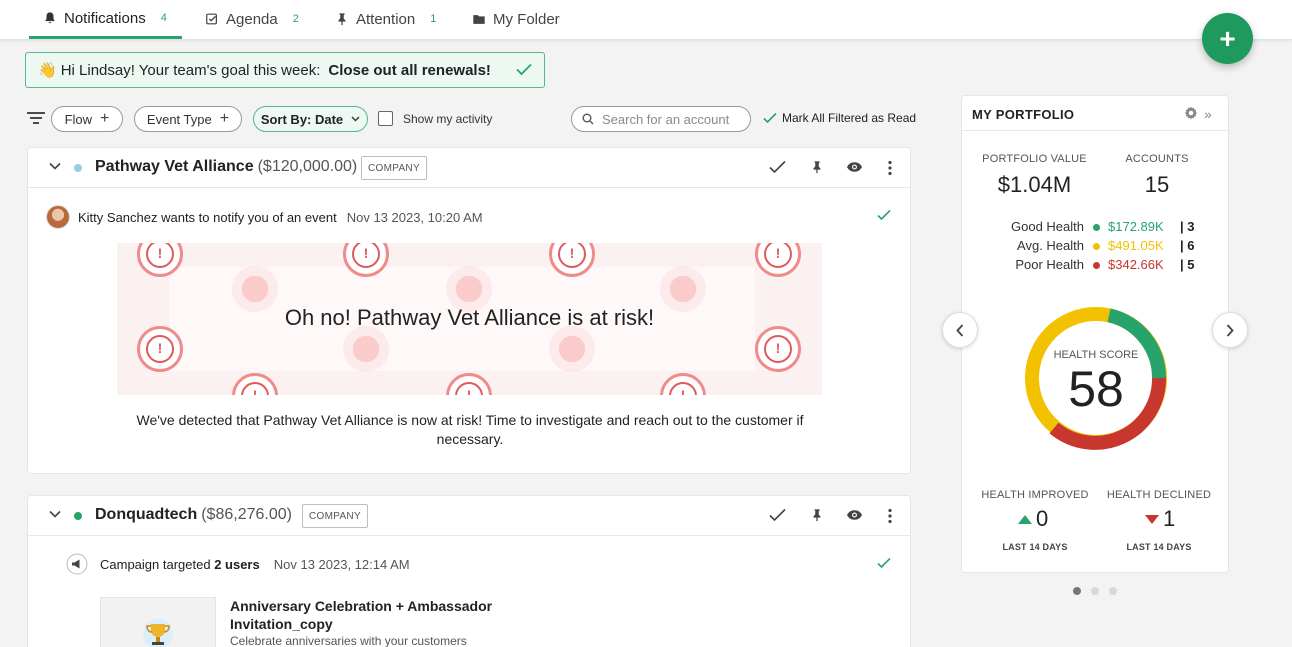  I want to click on flow-filter-label: Flow, so click(78, 119).